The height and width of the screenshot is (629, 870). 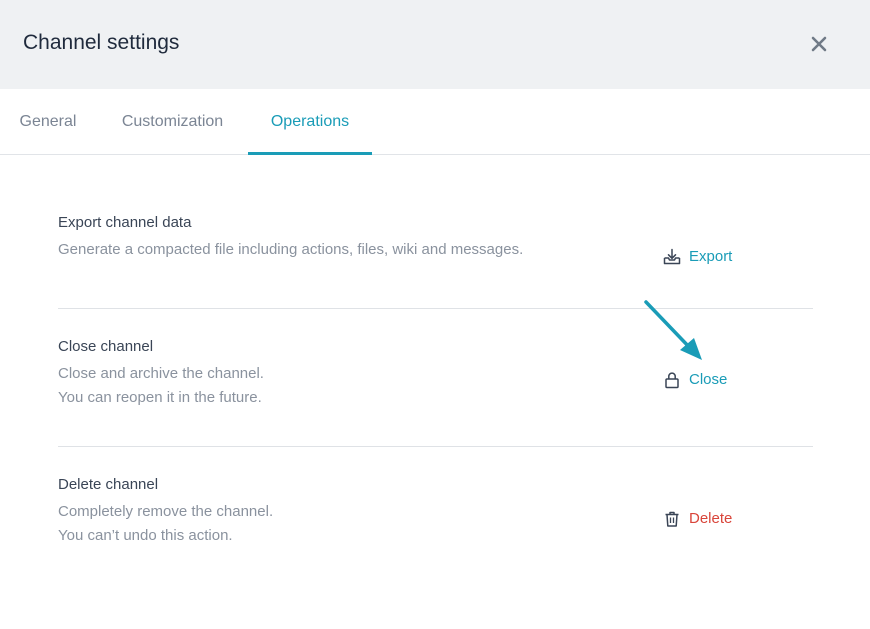 What do you see at coordinates (672, 380) in the screenshot?
I see `lock-icon` at bounding box center [672, 380].